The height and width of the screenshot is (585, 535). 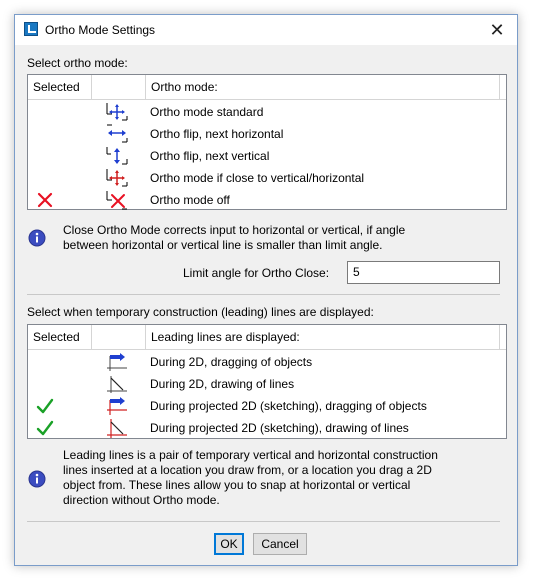 What do you see at coordinates (31, 29) in the screenshot?
I see `app-icon` at bounding box center [31, 29].